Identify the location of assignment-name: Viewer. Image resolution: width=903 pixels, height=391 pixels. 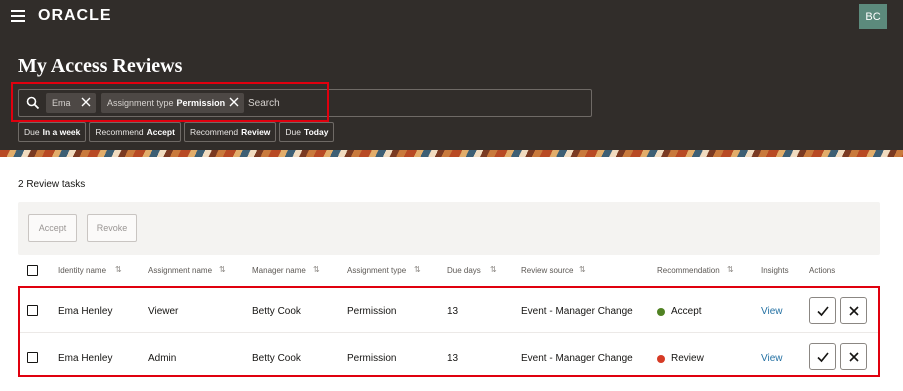
(163, 311).